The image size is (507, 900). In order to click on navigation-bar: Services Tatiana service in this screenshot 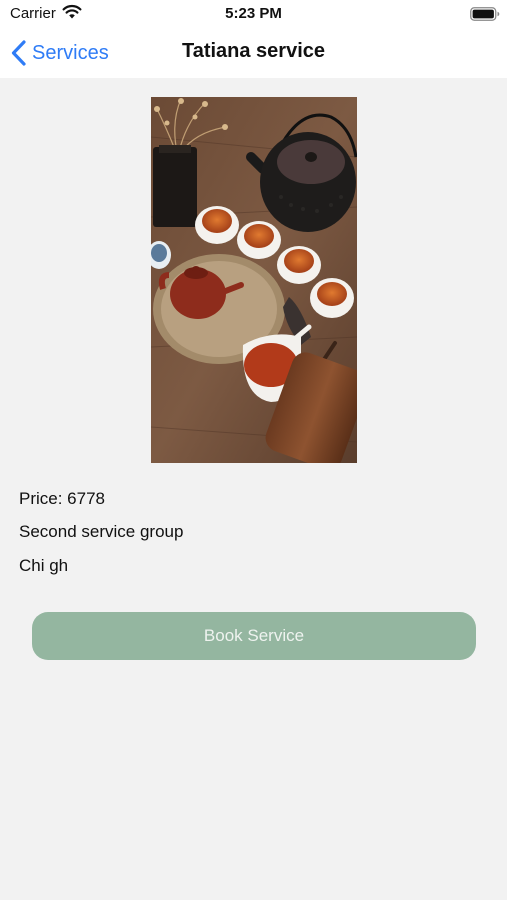, I will do `click(253, 53)`.